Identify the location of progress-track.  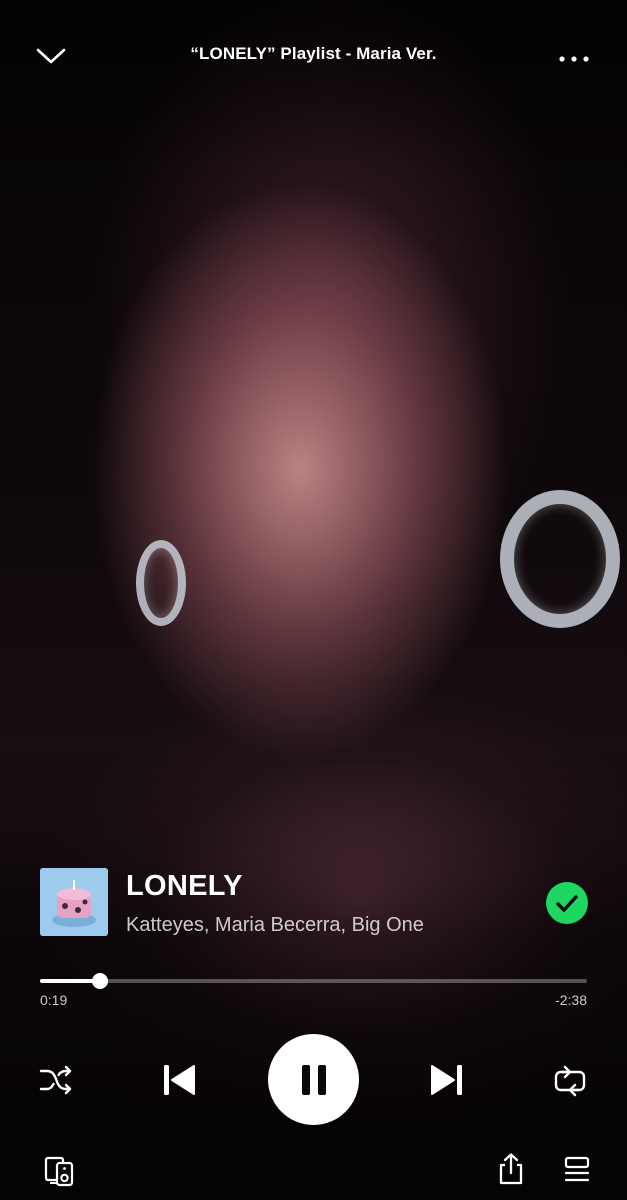
(313, 981).